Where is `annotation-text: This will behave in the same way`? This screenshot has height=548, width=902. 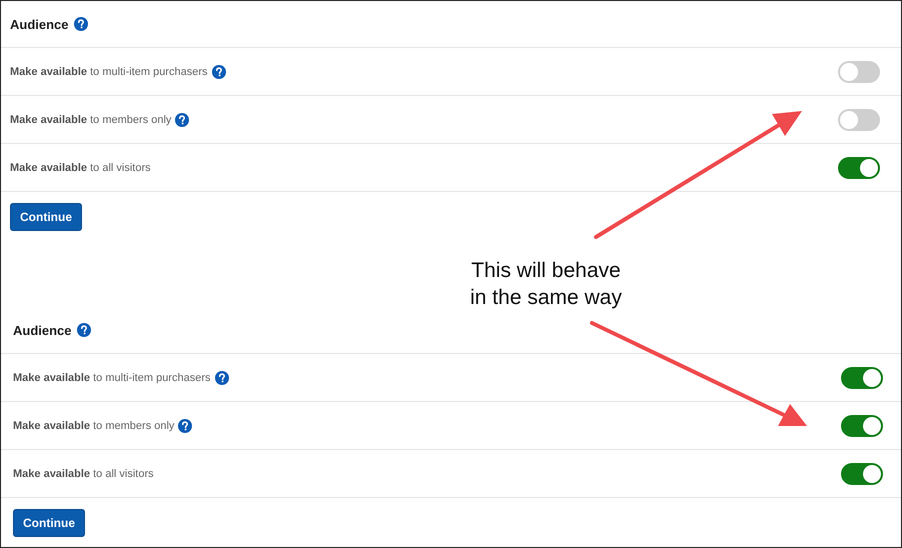
annotation-text: This will behave in the same way is located at coordinates (546, 284).